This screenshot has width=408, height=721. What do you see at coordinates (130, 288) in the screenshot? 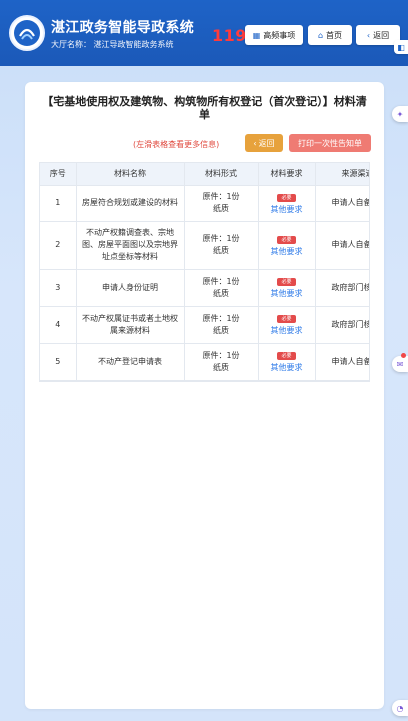
I see `material-name: 申请人身份证明` at bounding box center [130, 288].